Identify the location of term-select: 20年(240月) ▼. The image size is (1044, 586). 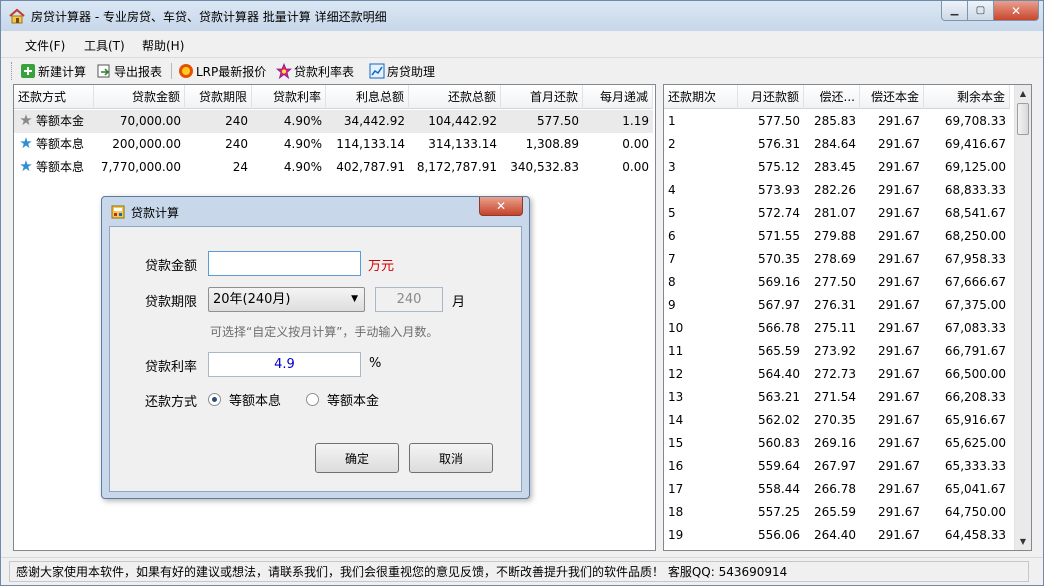
(286, 299).